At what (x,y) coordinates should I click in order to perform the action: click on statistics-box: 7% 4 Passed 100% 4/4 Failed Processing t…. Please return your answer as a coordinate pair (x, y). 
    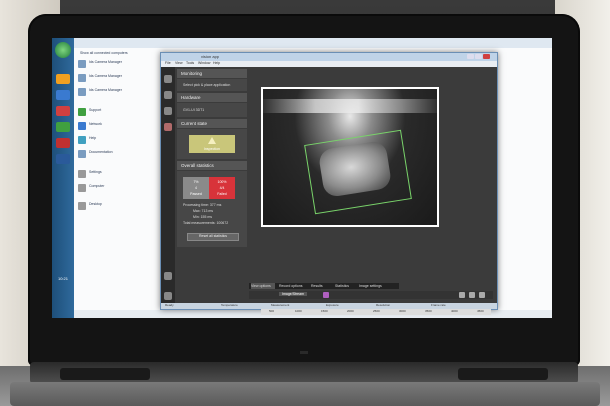
    Looking at the image, I should click on (212, 209).